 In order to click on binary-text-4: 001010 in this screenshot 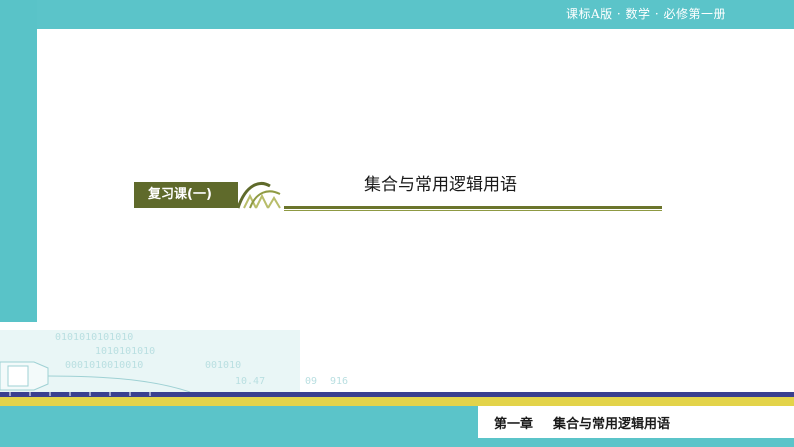, I will do `click(223, 365)`.